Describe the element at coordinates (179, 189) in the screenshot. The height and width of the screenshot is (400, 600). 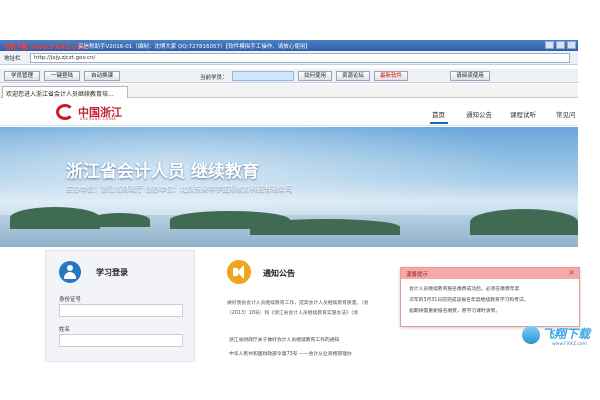
I see `banner-subtitle: 主办单位：浙江省财政厅 协办单位：北京东奥华宇国际教育科技有限公司` at that location.